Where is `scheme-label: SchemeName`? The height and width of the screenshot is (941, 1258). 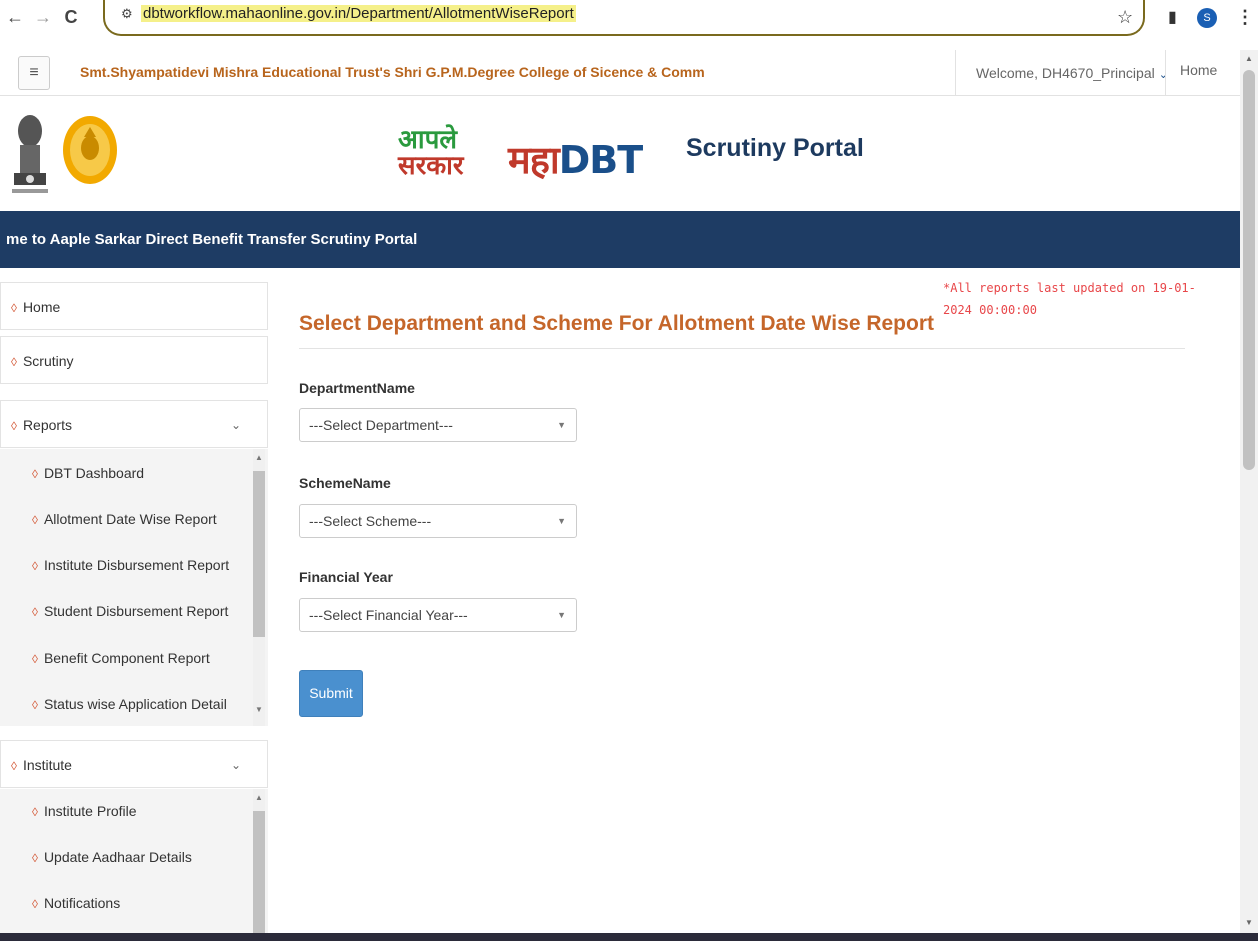 scheme-label: SchemeName is located at coordinates (345, 483).